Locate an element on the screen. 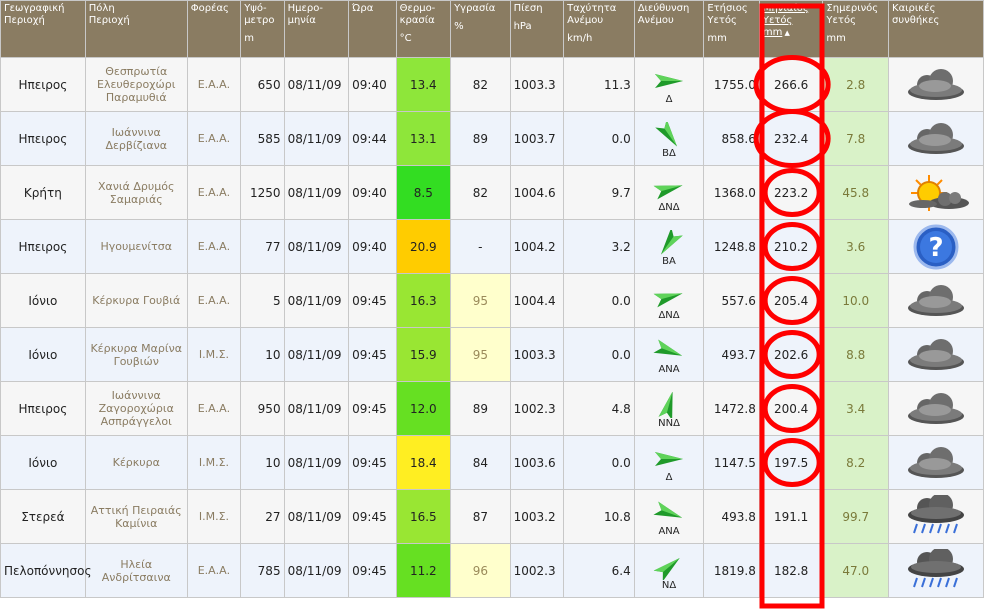 Image resolution: width=984 pixels, height=611 pixels. column-header-line1: Σημερινός is located at coordinates (852, 8).